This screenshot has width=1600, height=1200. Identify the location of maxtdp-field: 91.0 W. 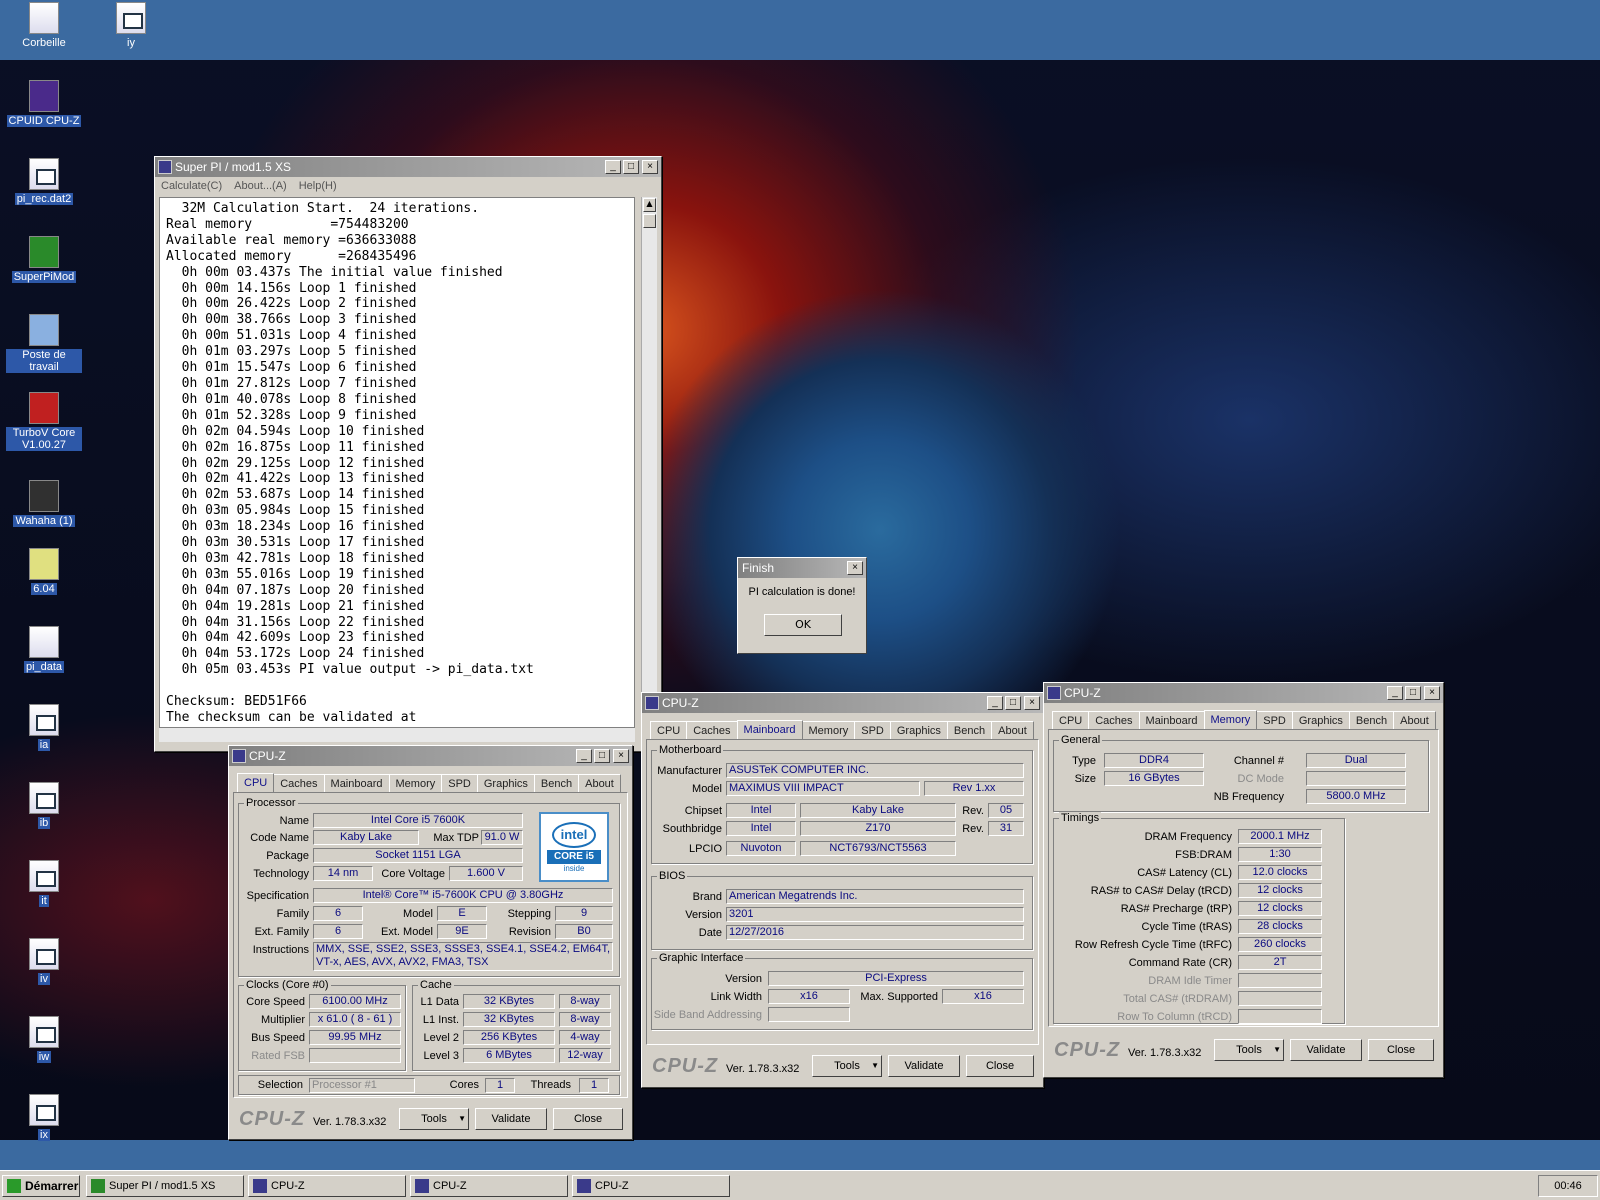
(502, 837).